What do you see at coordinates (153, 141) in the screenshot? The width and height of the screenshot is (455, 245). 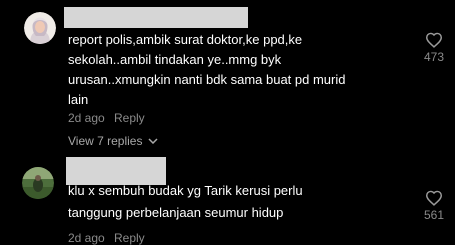 I see `chevron-down-icon` at bounding box center [153, 141].